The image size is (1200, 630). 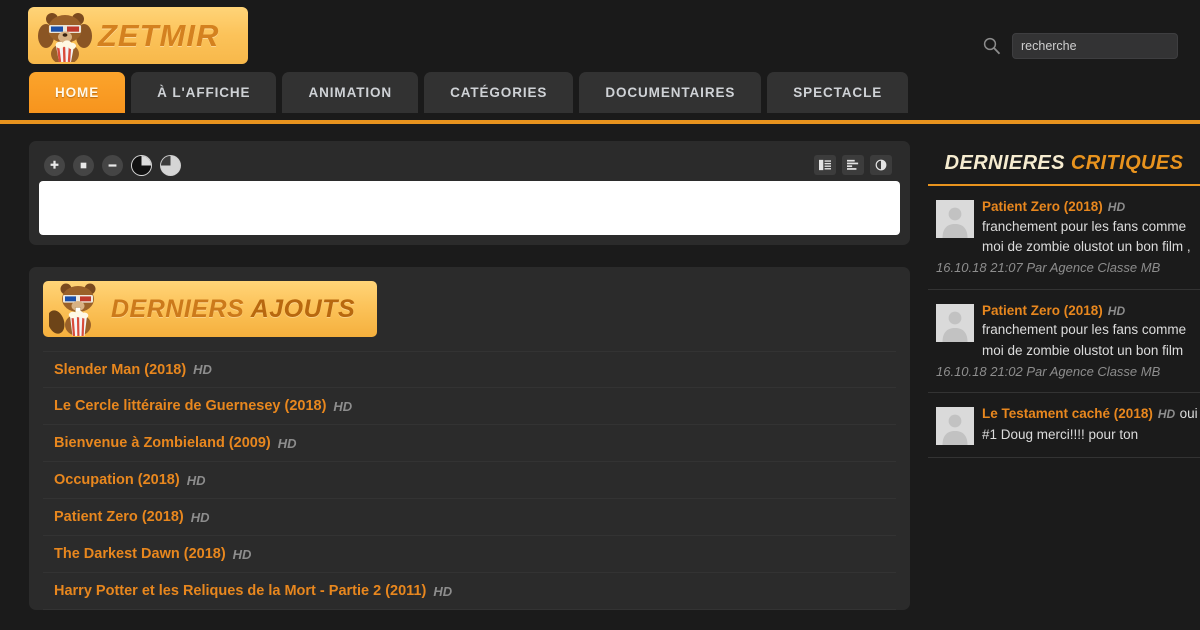 What do you see at coordinates (162, 443) in the screenshot?
I see `movie-title: Bienvenue à Zombieland (2009)` at bounding box center [162, 443].